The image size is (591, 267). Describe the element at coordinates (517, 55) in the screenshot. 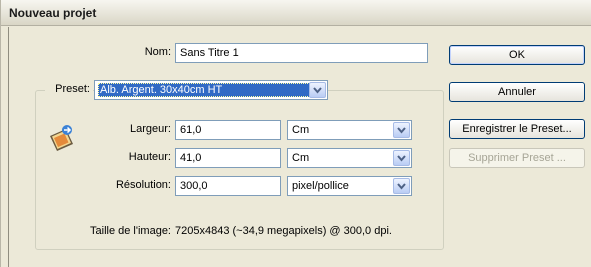

I see `ok-button: OK` at that location.